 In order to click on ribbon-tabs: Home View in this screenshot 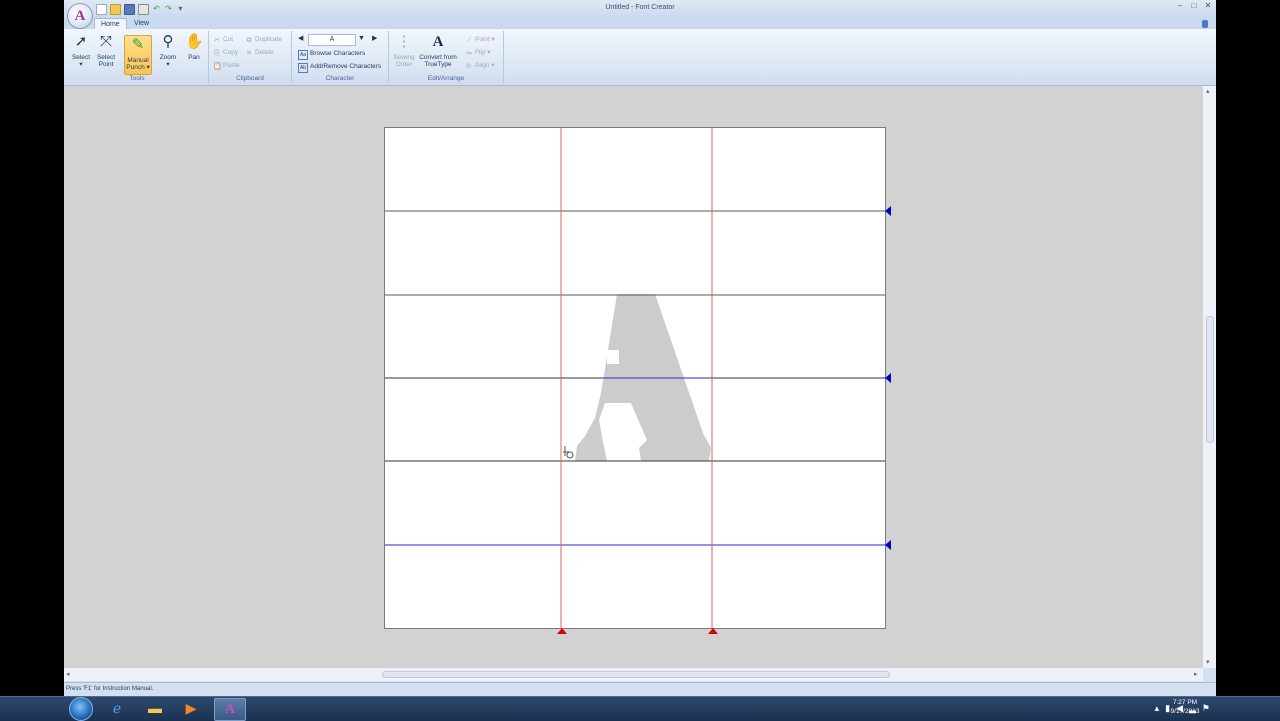, I will do `click(640, 24)`.